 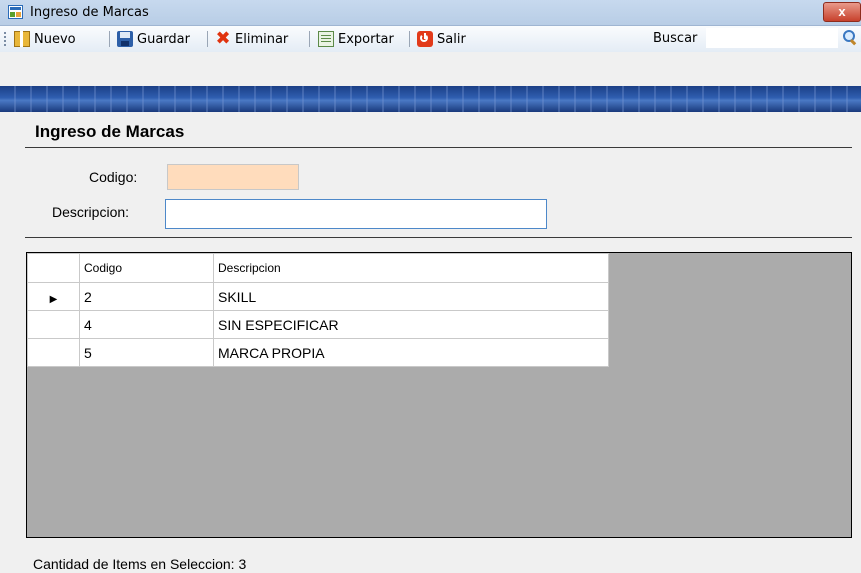 What do you see at coordinates (366, 39) in the screenshot?
I see `exportar-label: Exportar` at bounding box center [366, 39].